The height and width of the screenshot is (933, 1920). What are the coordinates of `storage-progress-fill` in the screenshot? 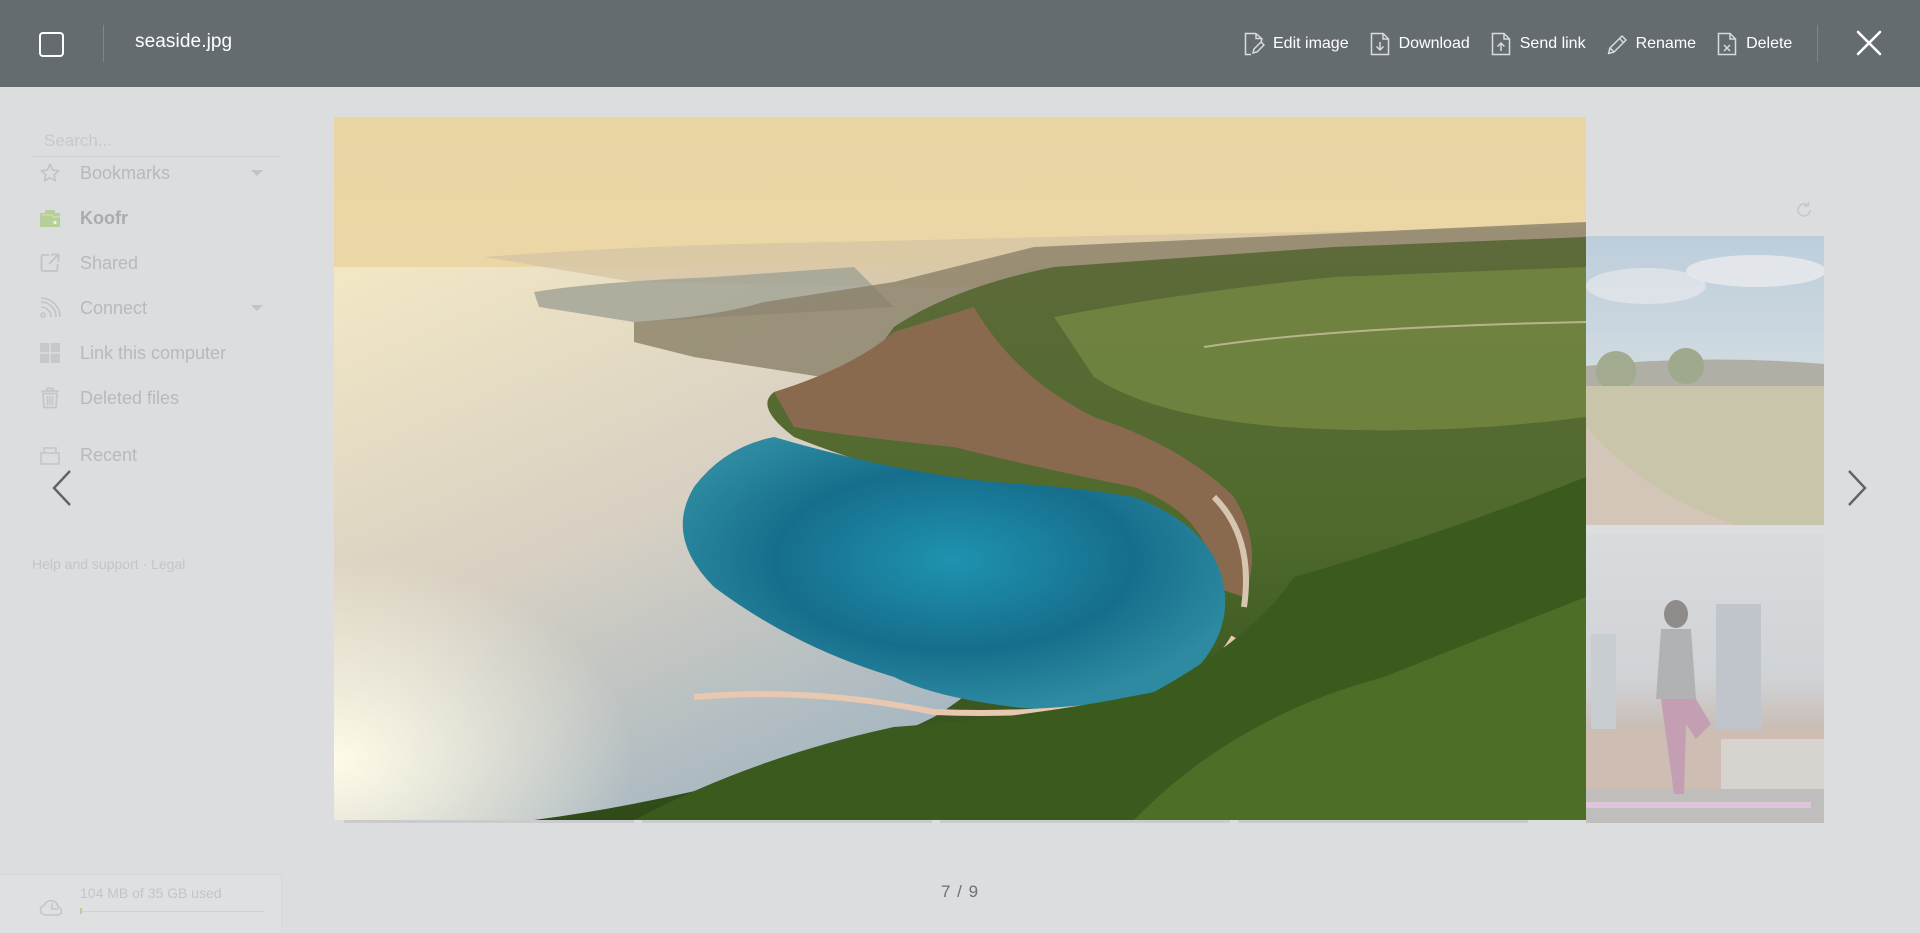 It's located at (81, 911).